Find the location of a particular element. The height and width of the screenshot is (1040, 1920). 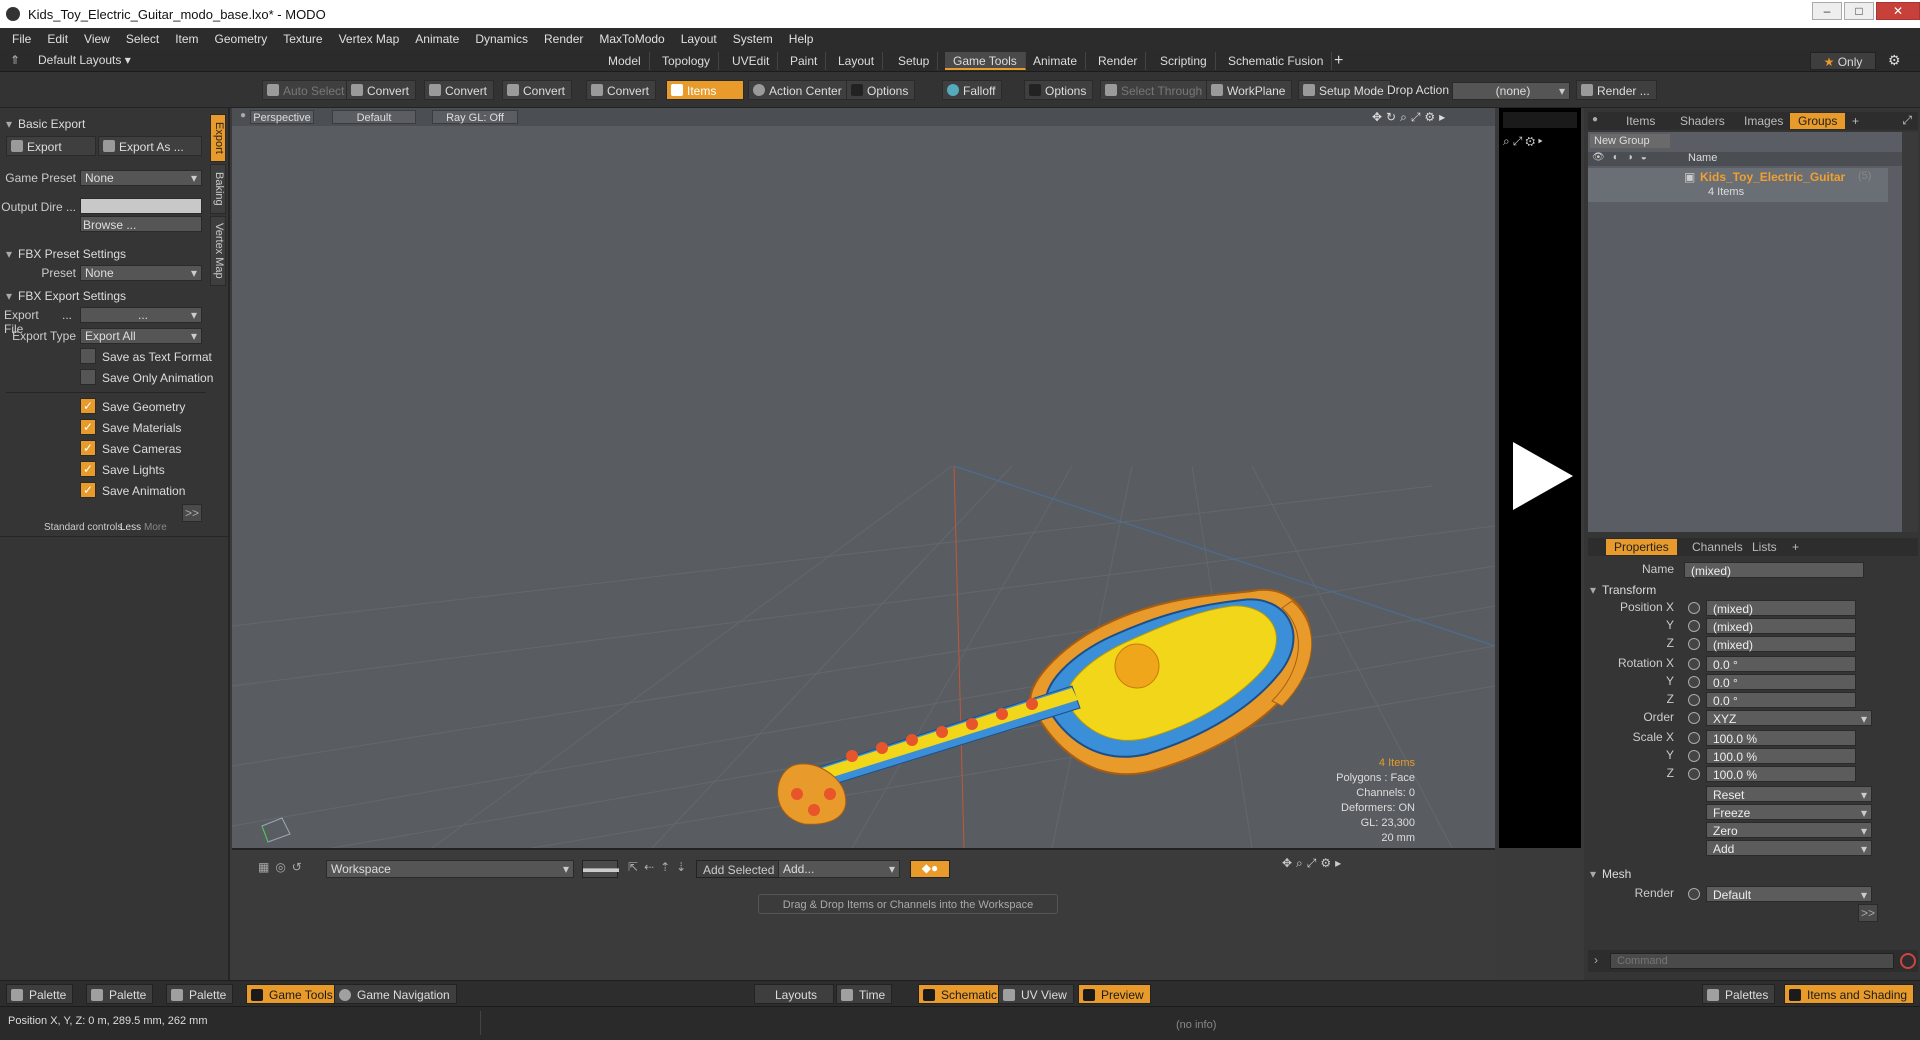

save-as-text-checkbox is located at coordinates (88, 356).